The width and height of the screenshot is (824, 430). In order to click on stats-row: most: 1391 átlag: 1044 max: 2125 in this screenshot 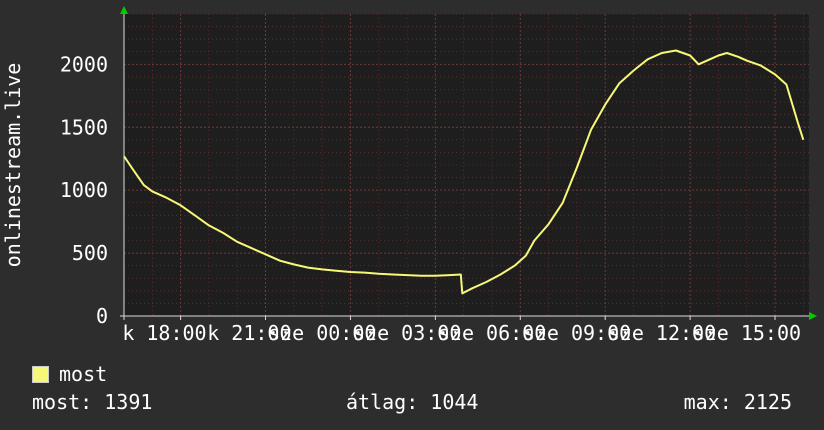, I will do `click(412, 403)`.